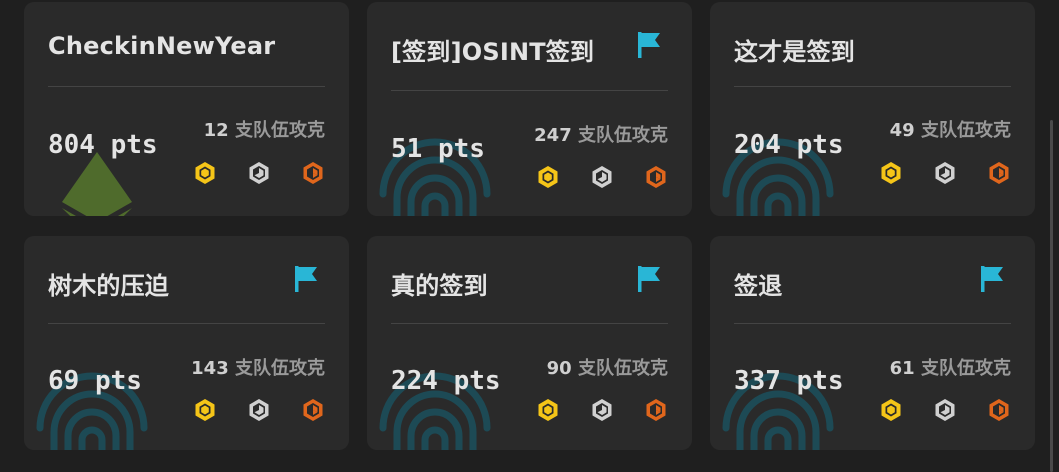  What do you see at coordinates (1051, 296) in the screenshot?
I see `scrollbar` at bounding box center [1051, 296].